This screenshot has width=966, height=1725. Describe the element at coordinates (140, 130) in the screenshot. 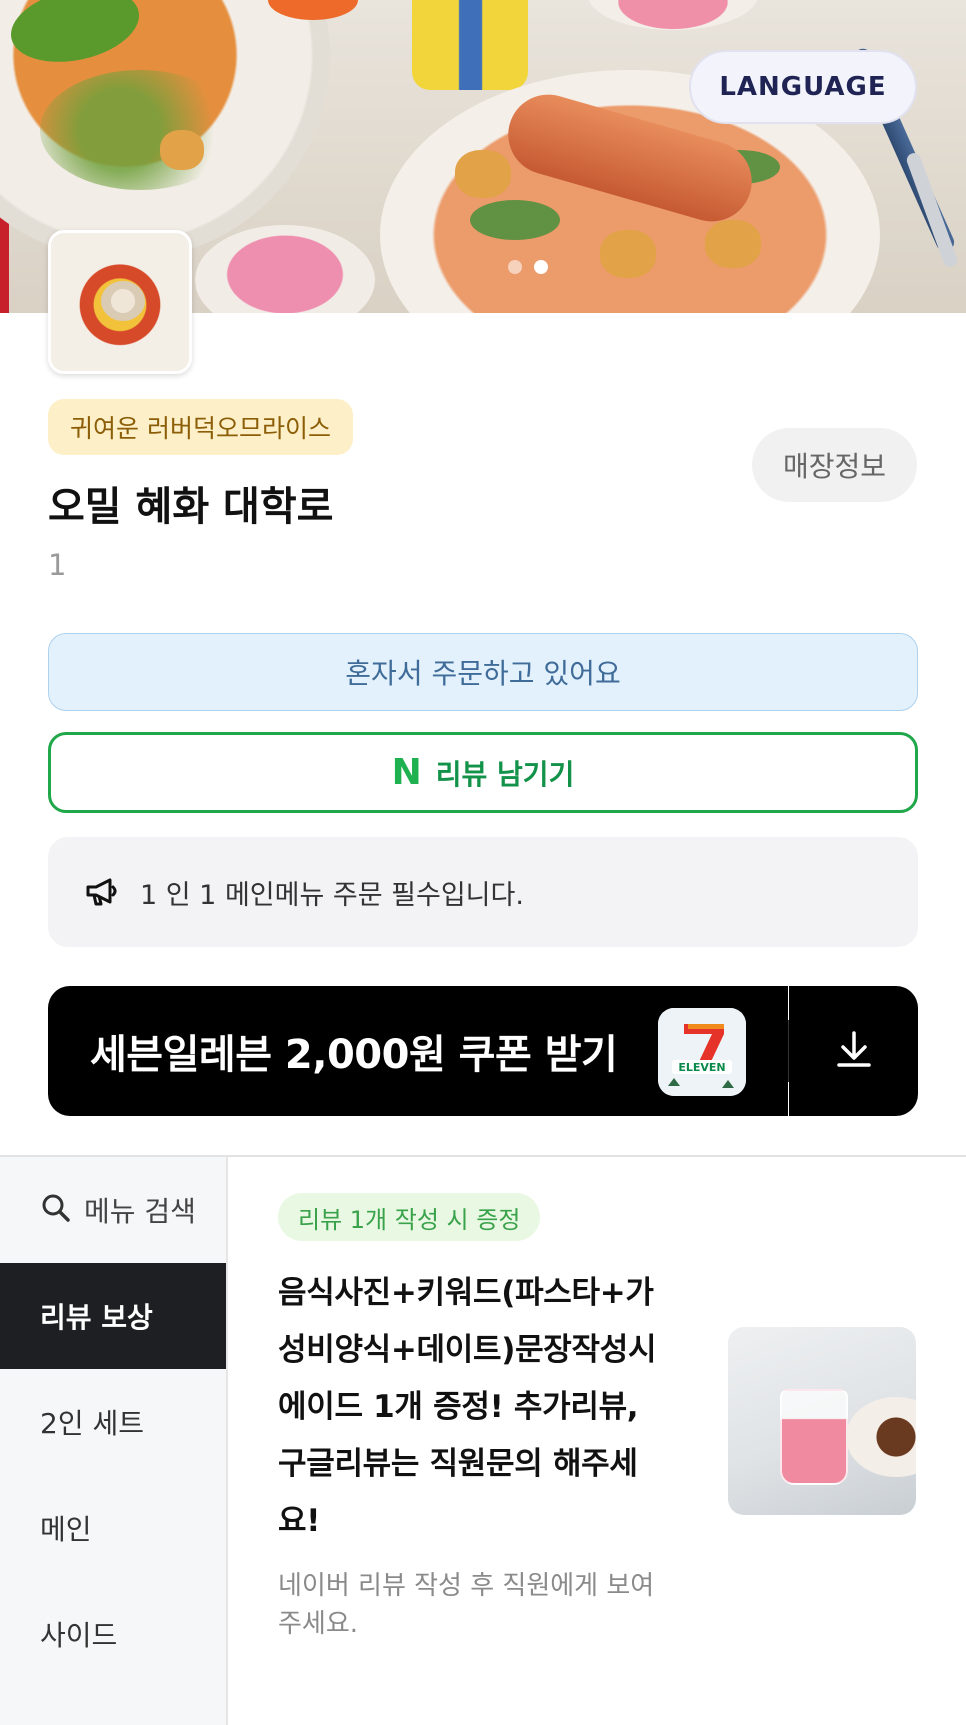

I see `greens-decoration` at that location.